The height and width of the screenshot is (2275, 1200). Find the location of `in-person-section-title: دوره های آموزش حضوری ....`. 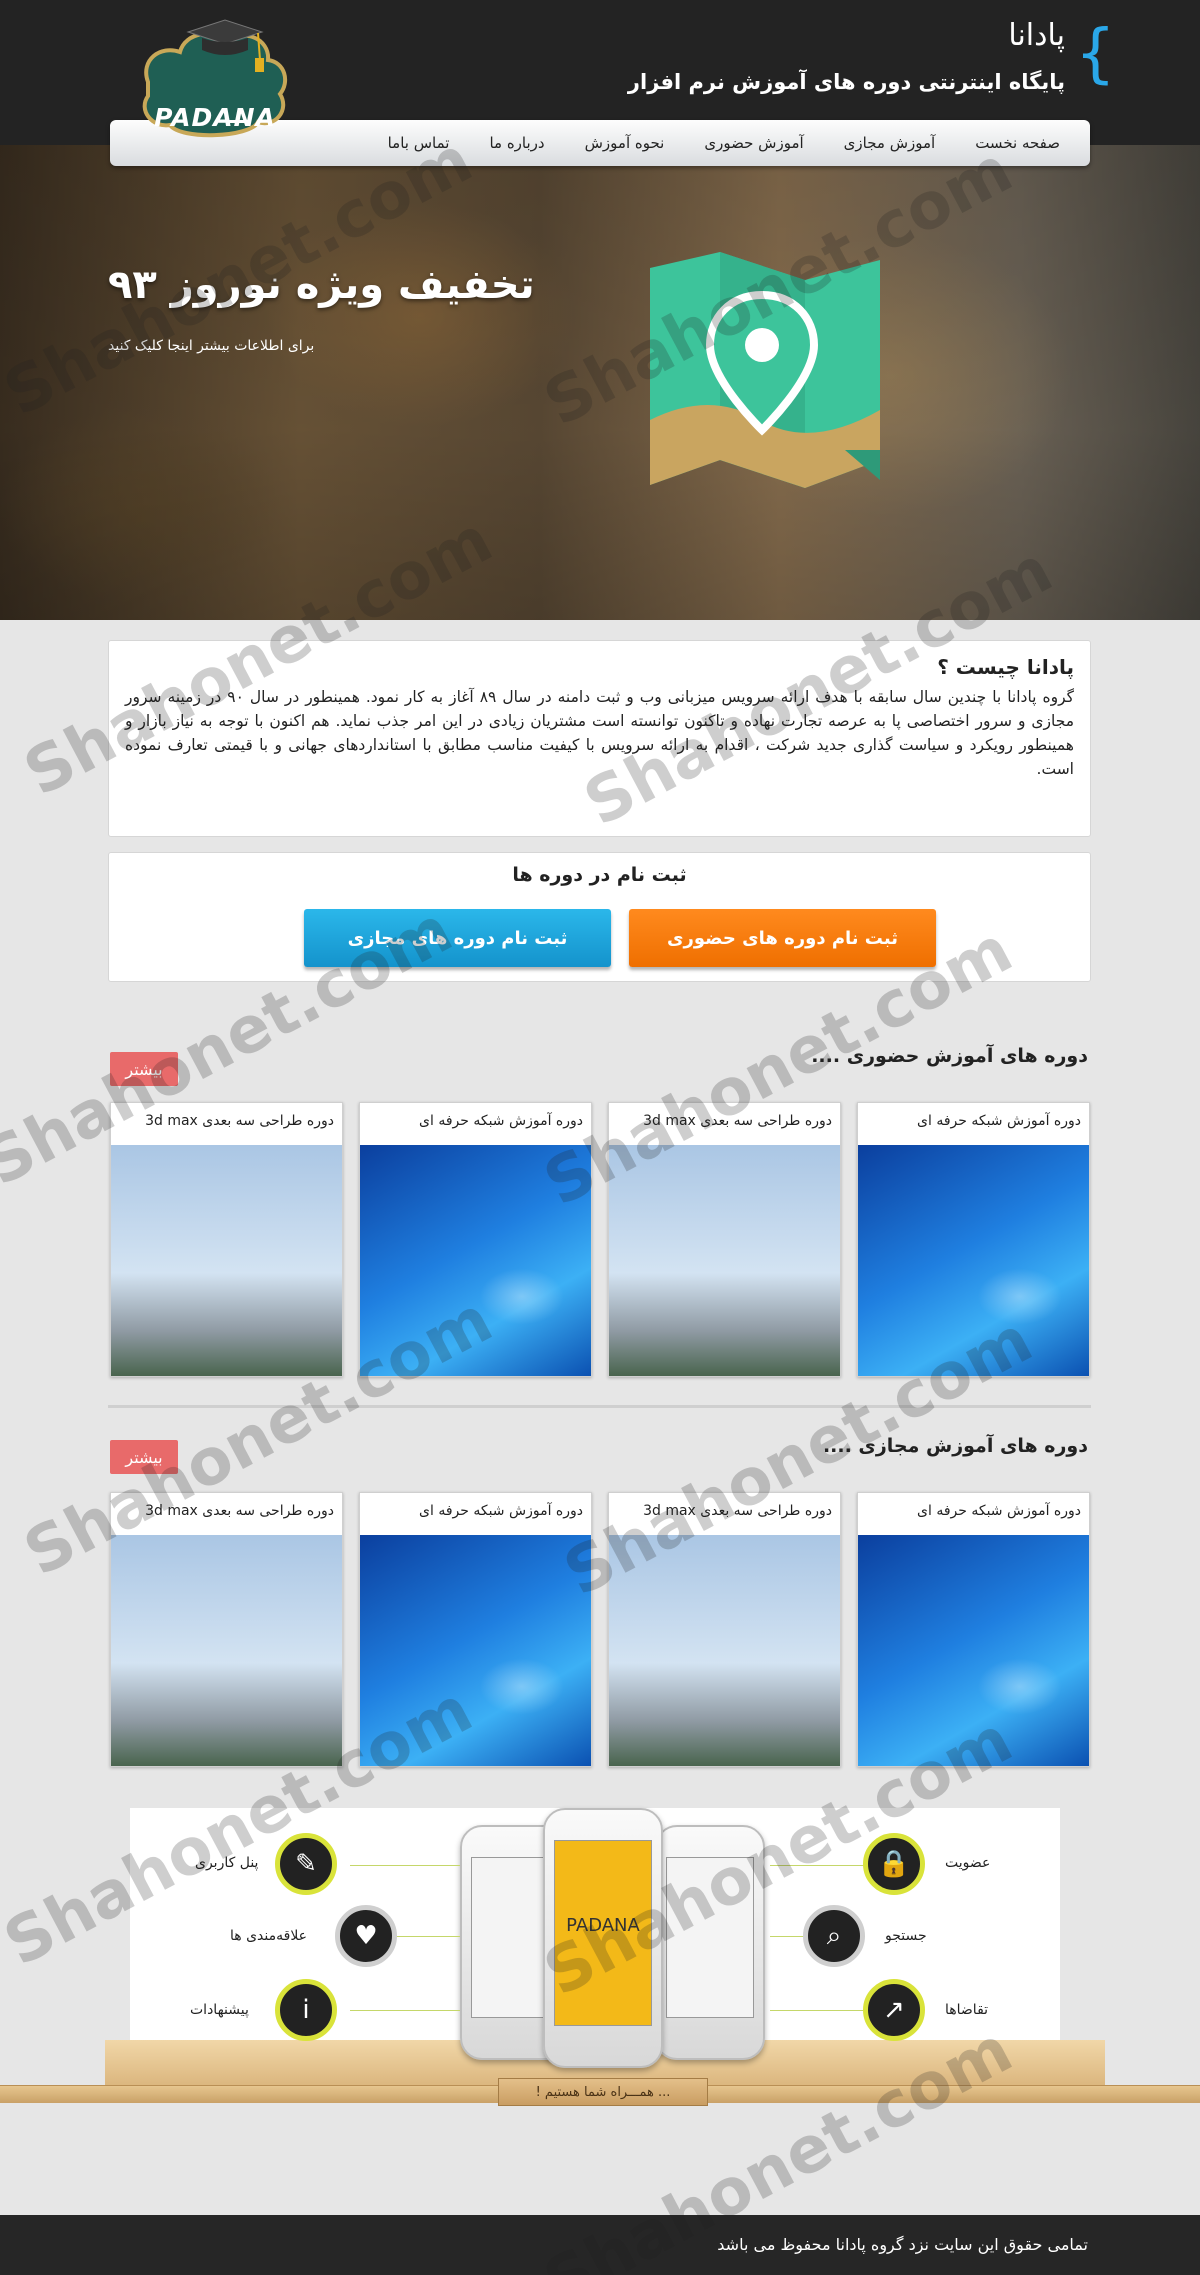

in-person-section-title: دوره های آموزش حضوری .... is located at coordinates (949, 1056).